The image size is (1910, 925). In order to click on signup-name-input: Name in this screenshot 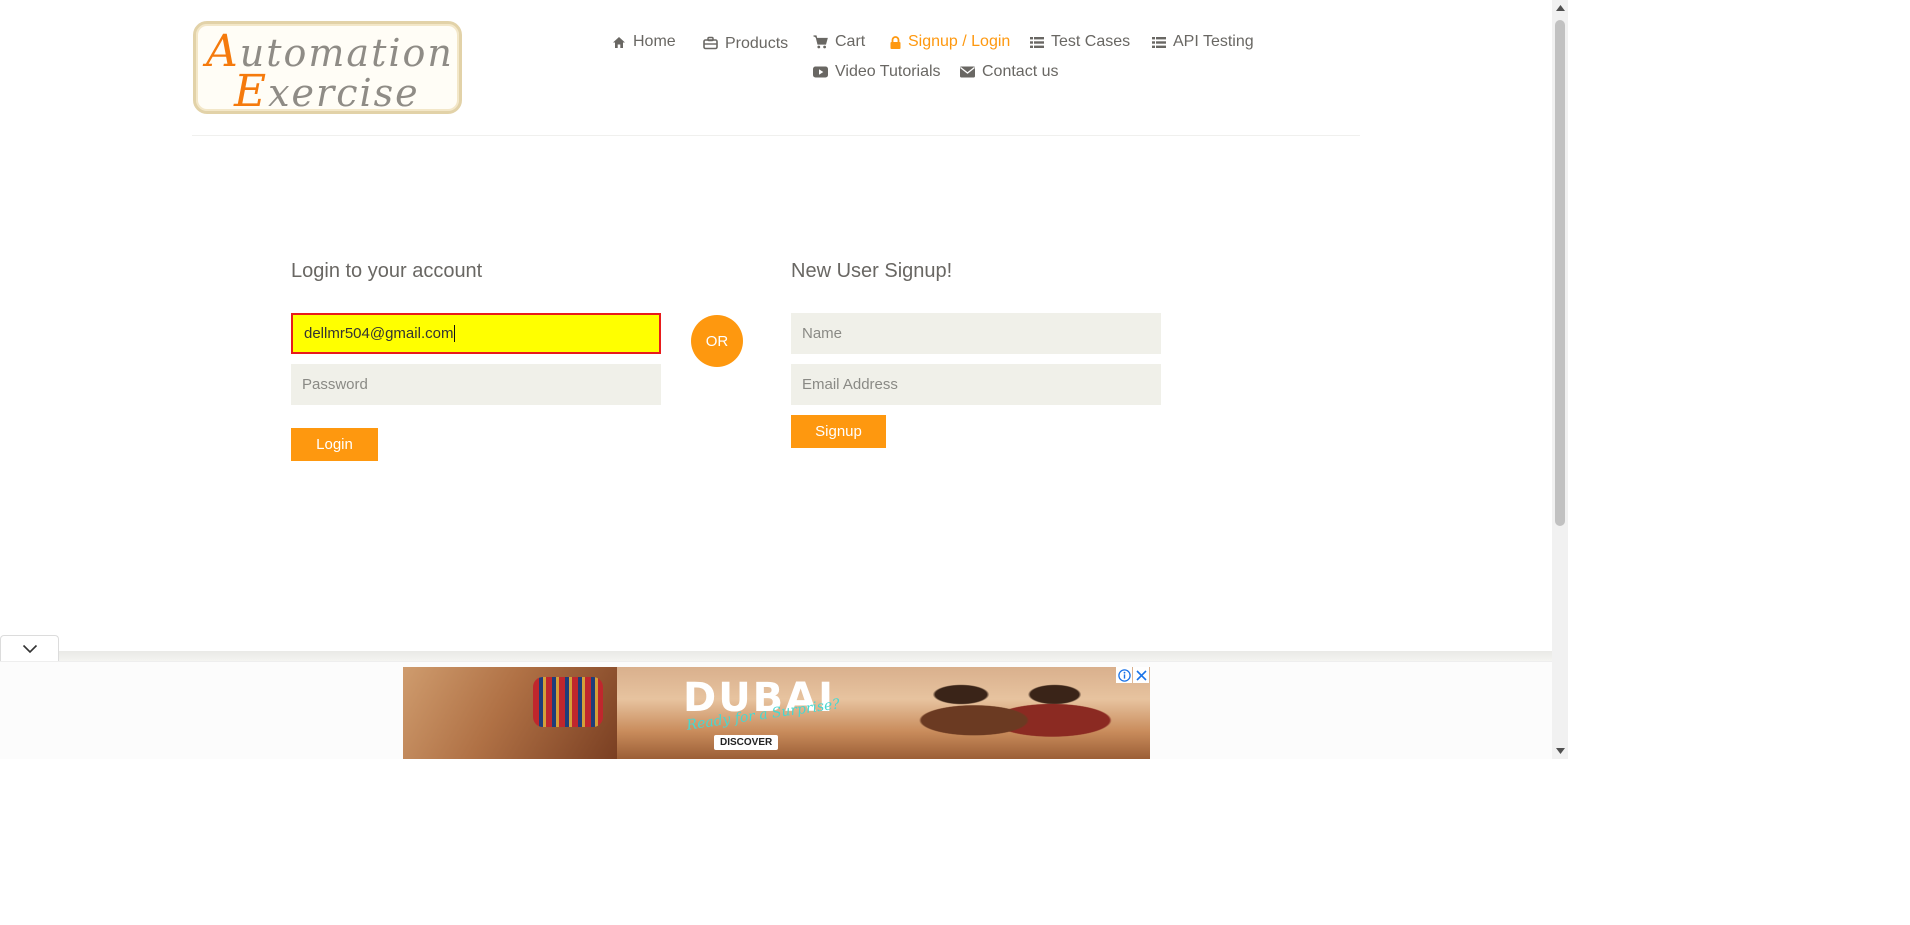, I will do `click(976, 333)`.